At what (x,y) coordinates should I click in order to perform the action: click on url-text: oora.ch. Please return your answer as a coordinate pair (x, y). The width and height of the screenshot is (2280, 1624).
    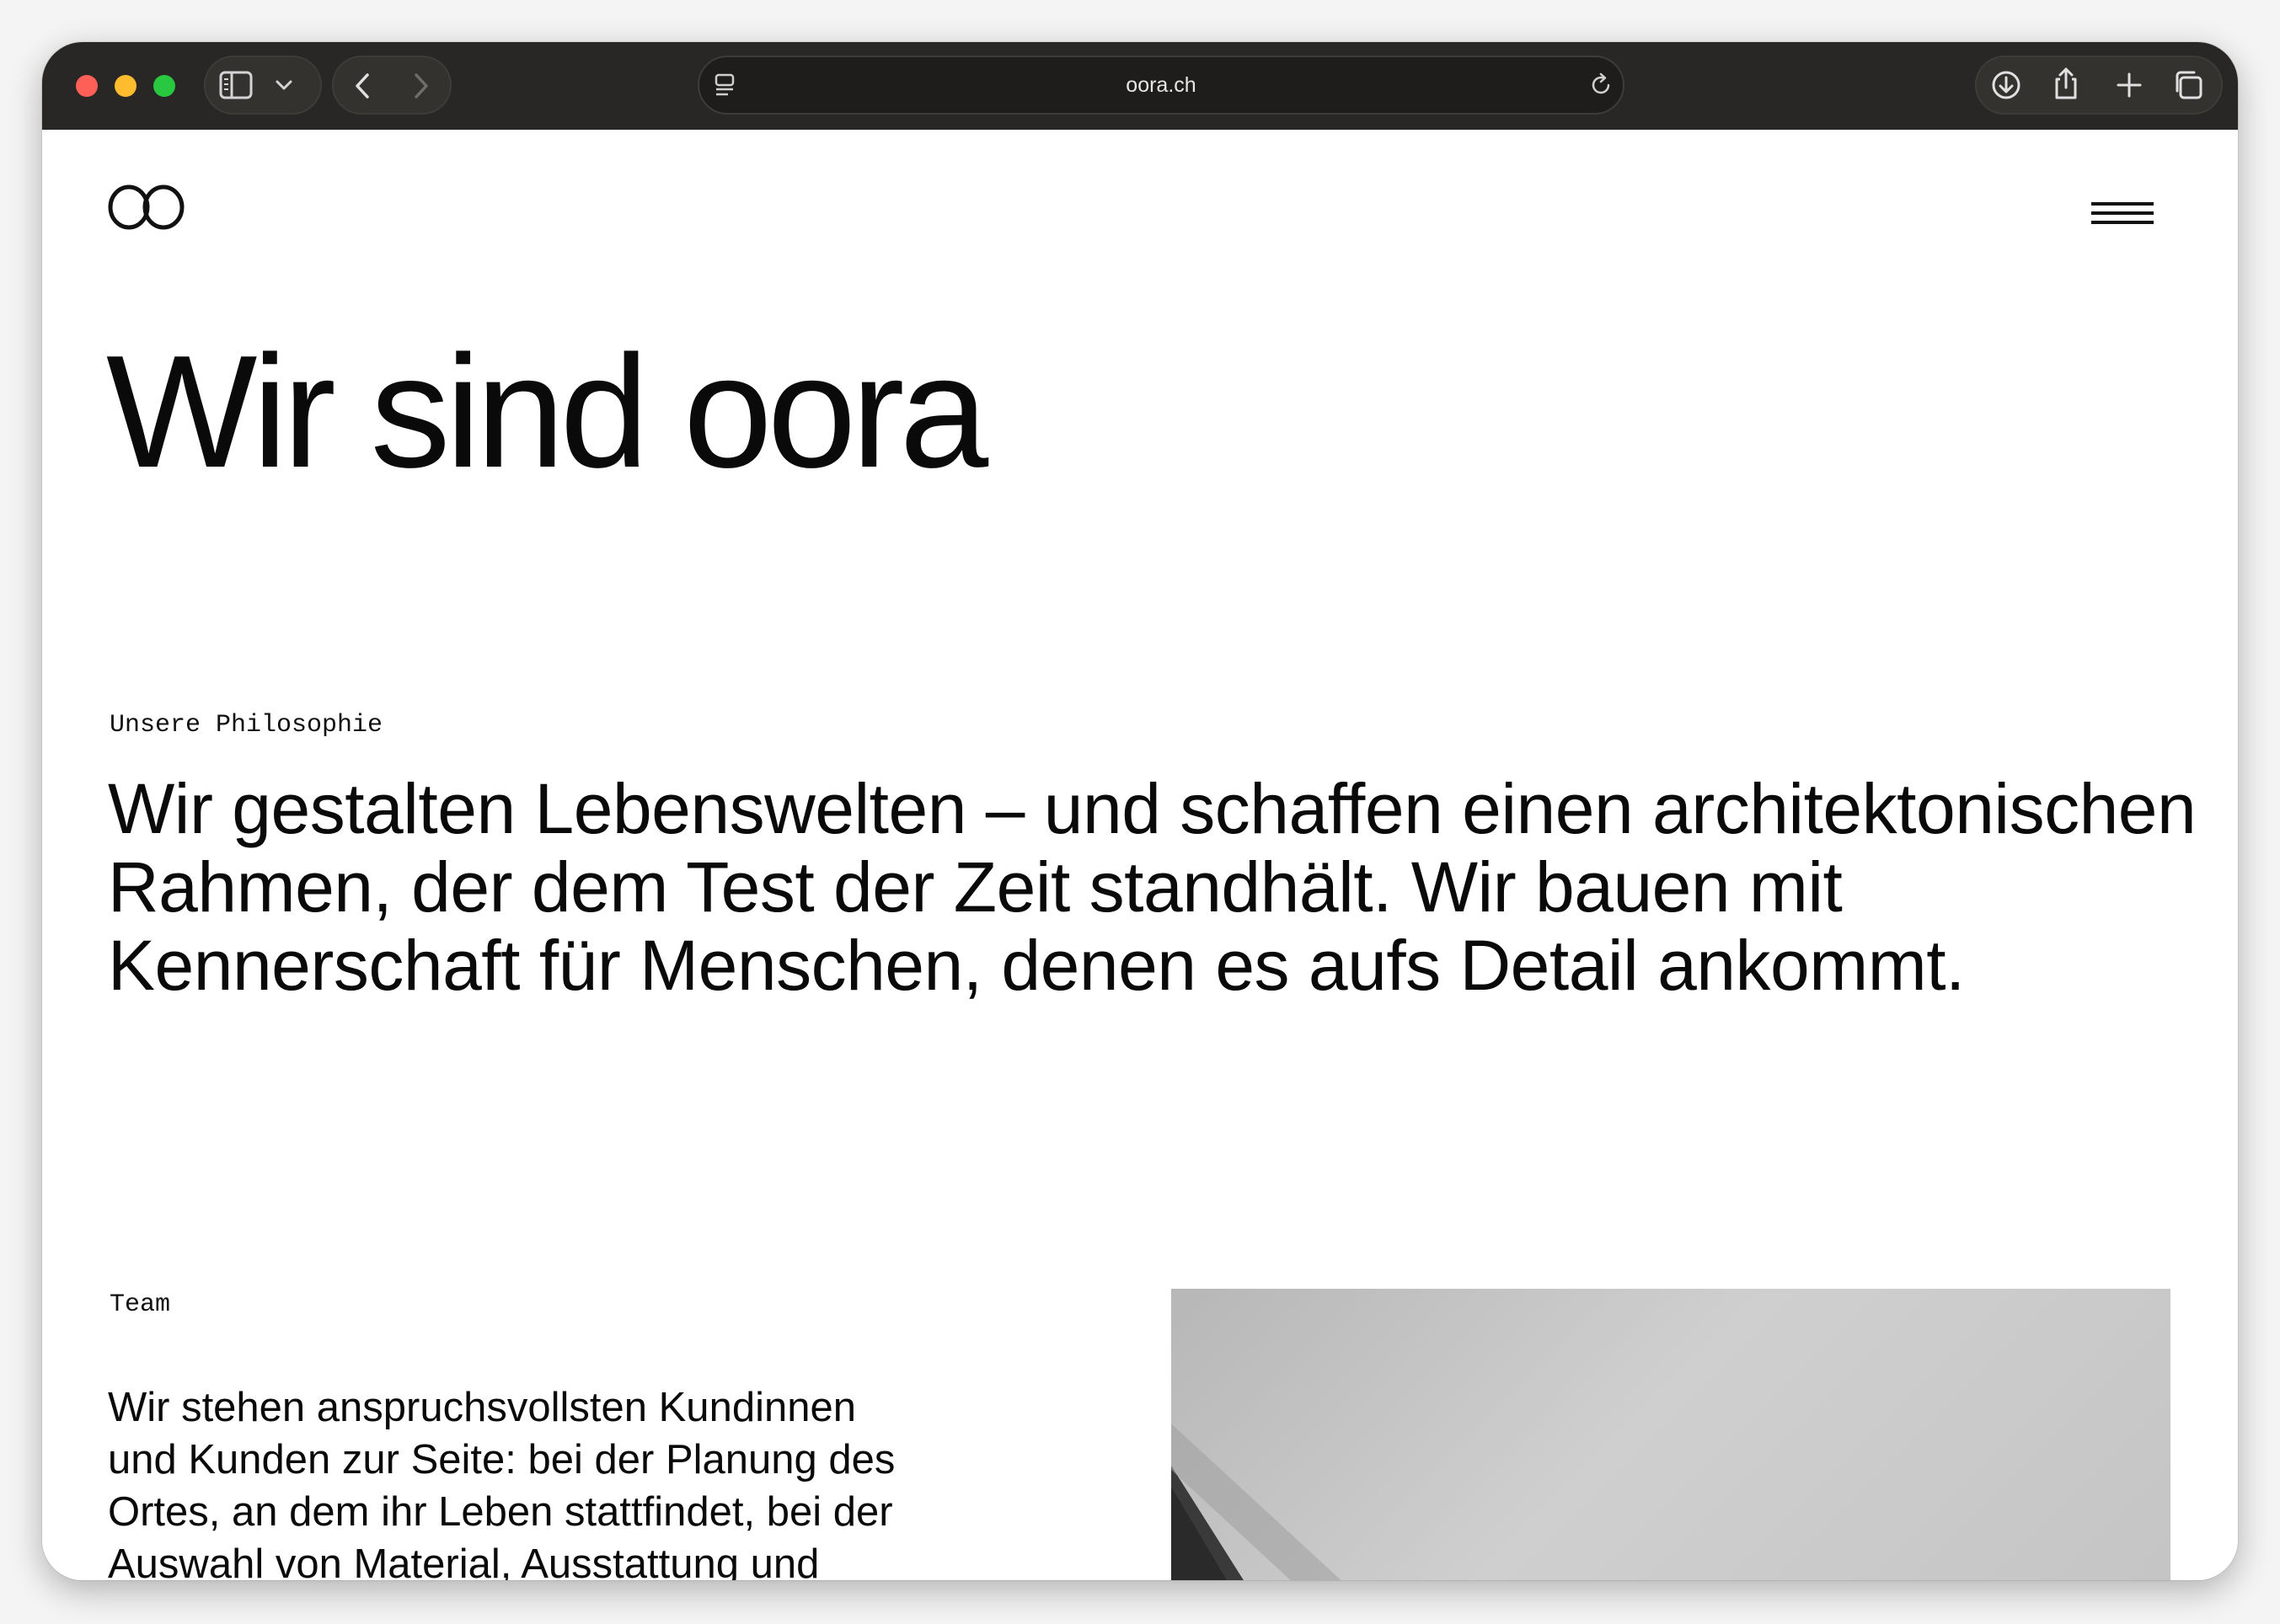
    Looking at the image, I should click on (1161, 85).